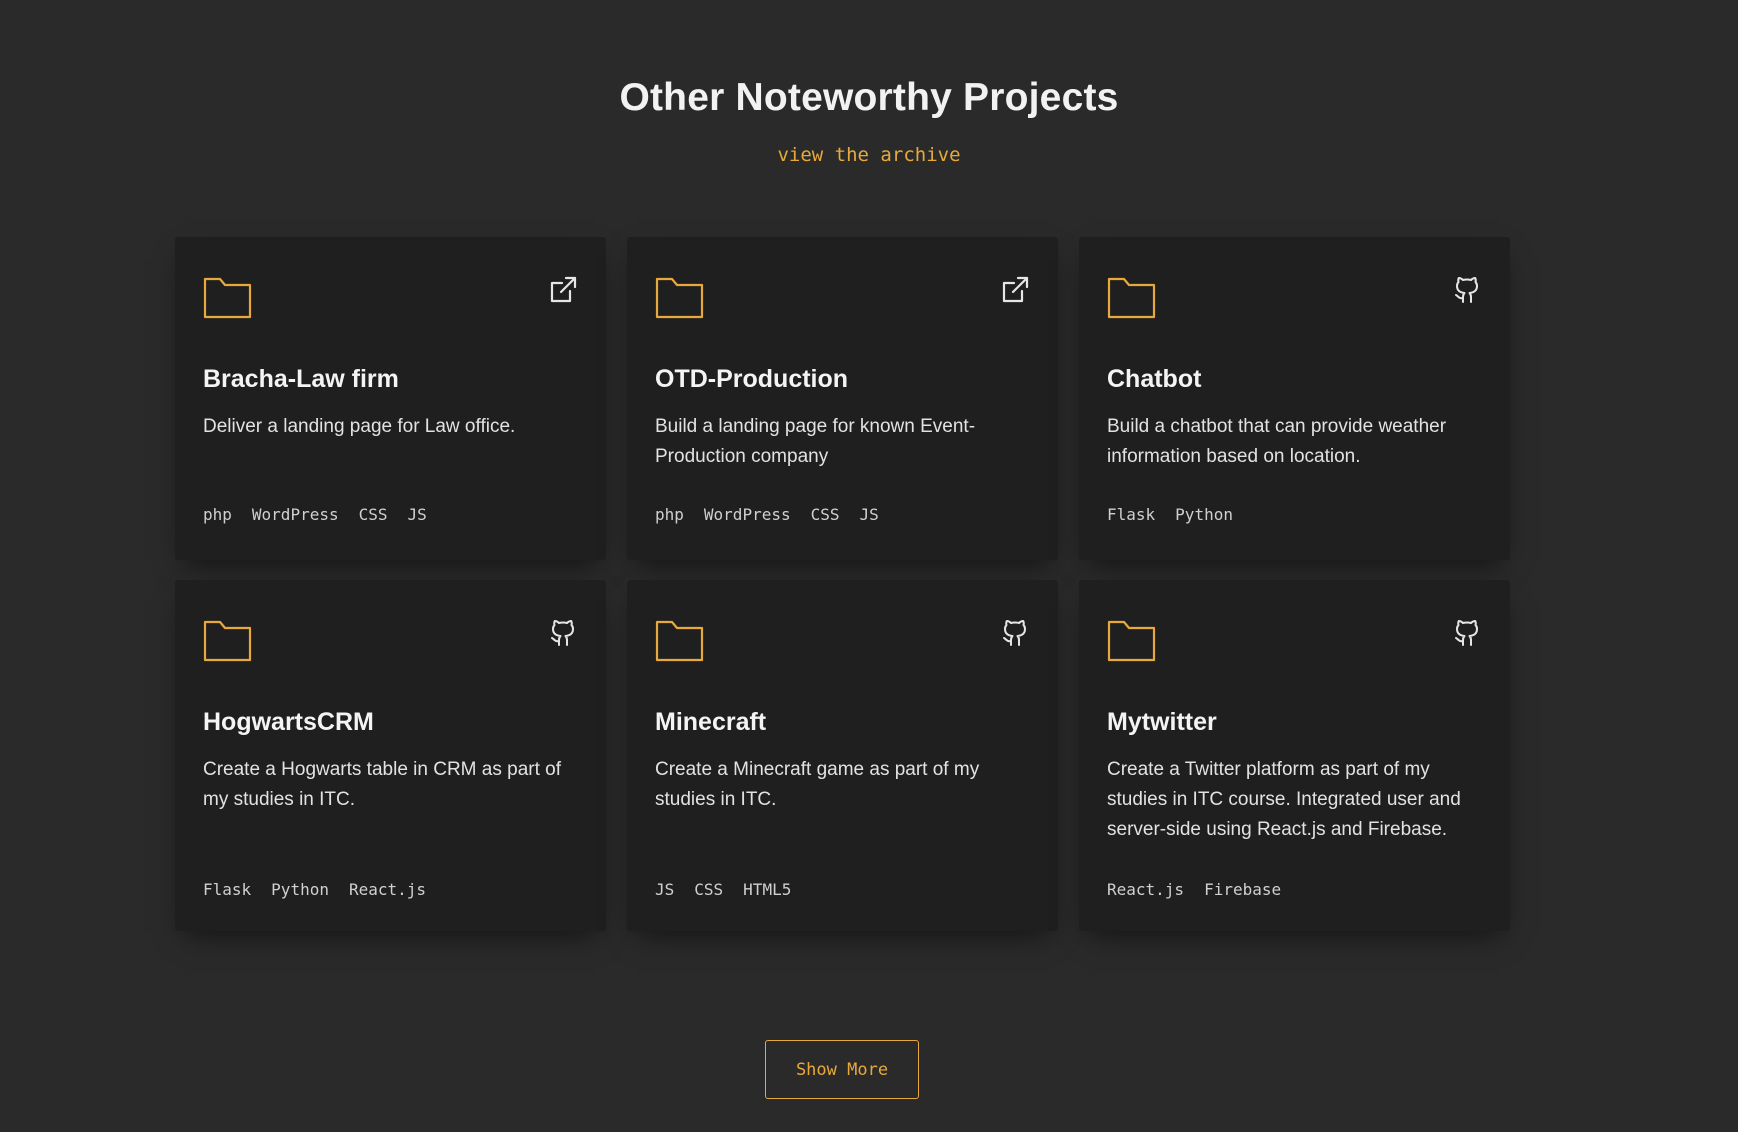  What do you see at coordinates (288, 722) in the screenshot?
I see `project-title: HogwartsCRM` at bounding box center [288, 722].